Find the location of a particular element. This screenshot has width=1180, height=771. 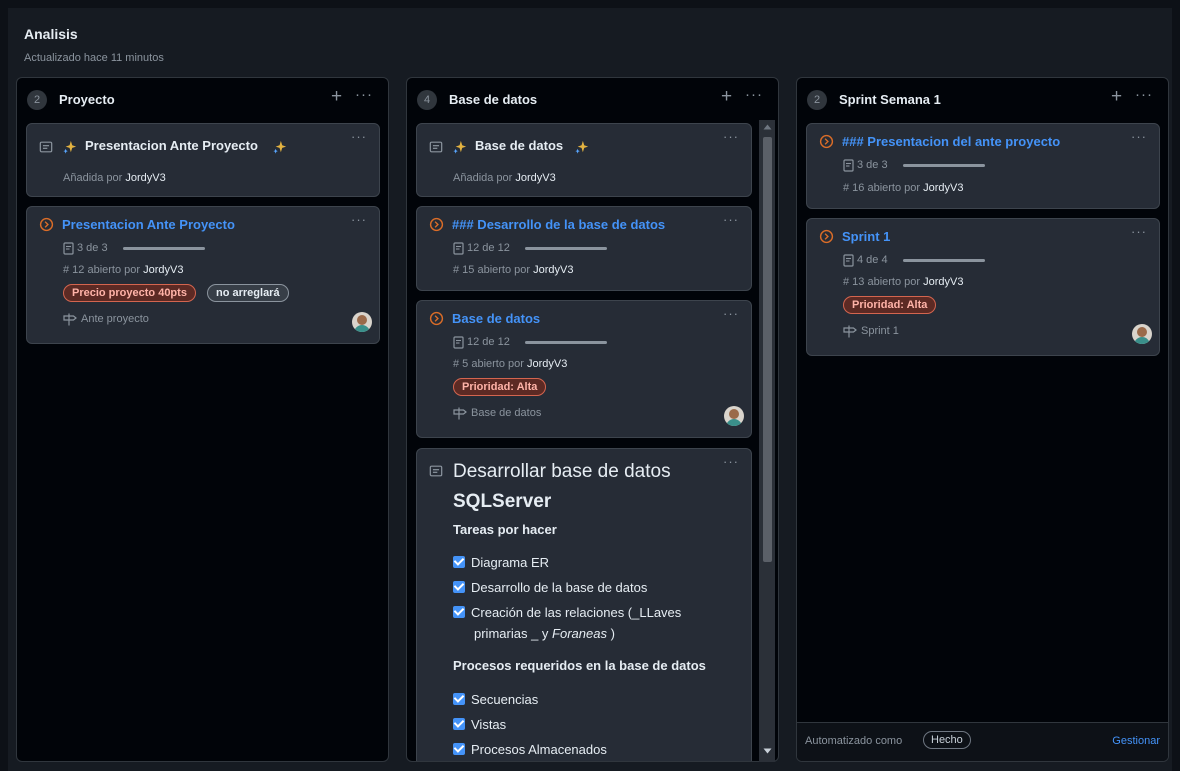

card-meta: # 16 abierto por JordyV3 is located at coordinates (903, 188).